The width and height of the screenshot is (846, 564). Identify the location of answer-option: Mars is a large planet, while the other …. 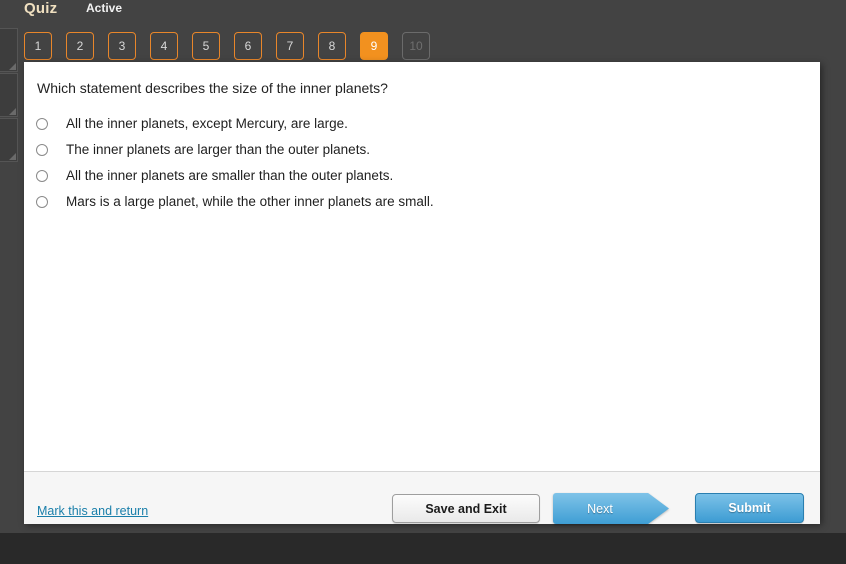
(386, 205).